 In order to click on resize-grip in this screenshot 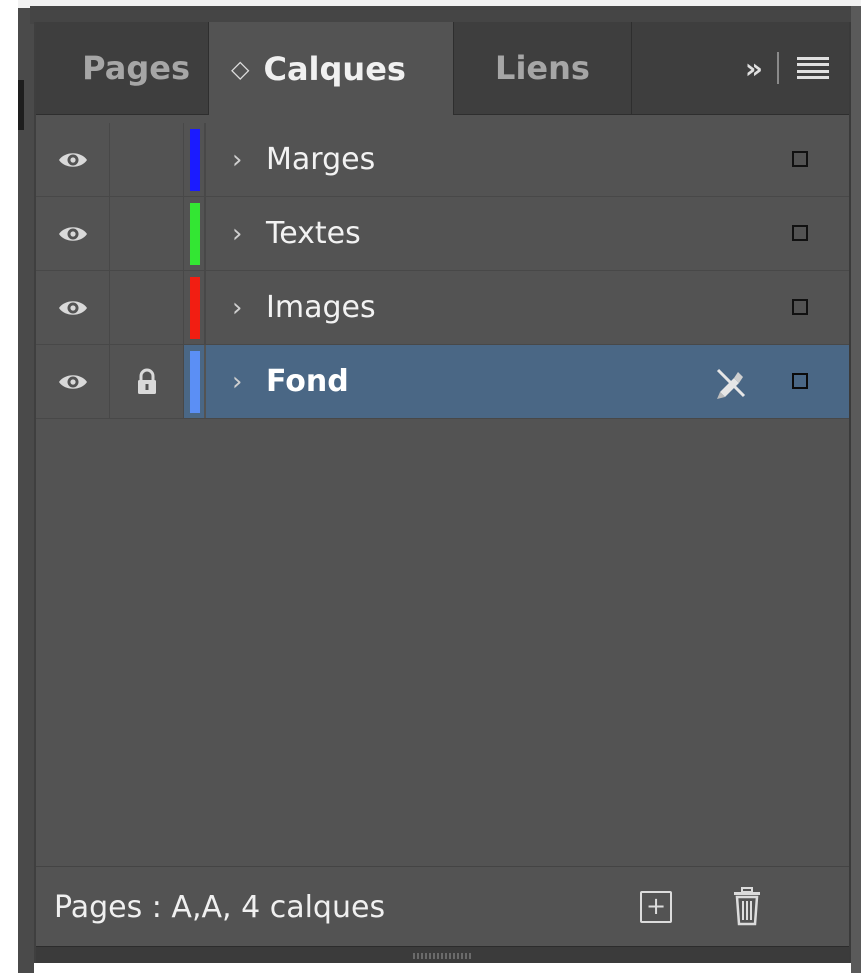, I will do `click(442, 954)`.